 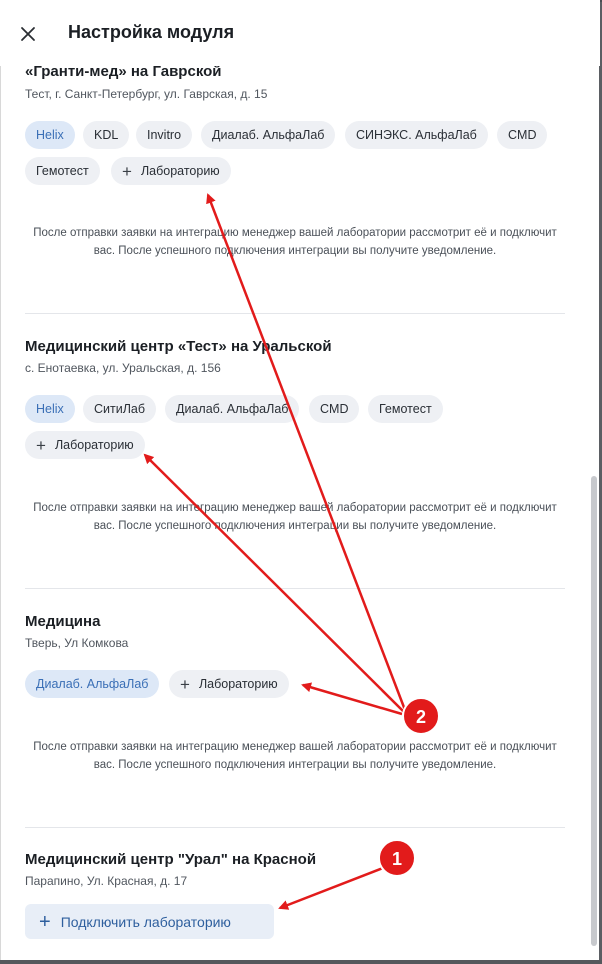 I want to click on lab-chip-kdl: KDL, so click(x=106, y=135).